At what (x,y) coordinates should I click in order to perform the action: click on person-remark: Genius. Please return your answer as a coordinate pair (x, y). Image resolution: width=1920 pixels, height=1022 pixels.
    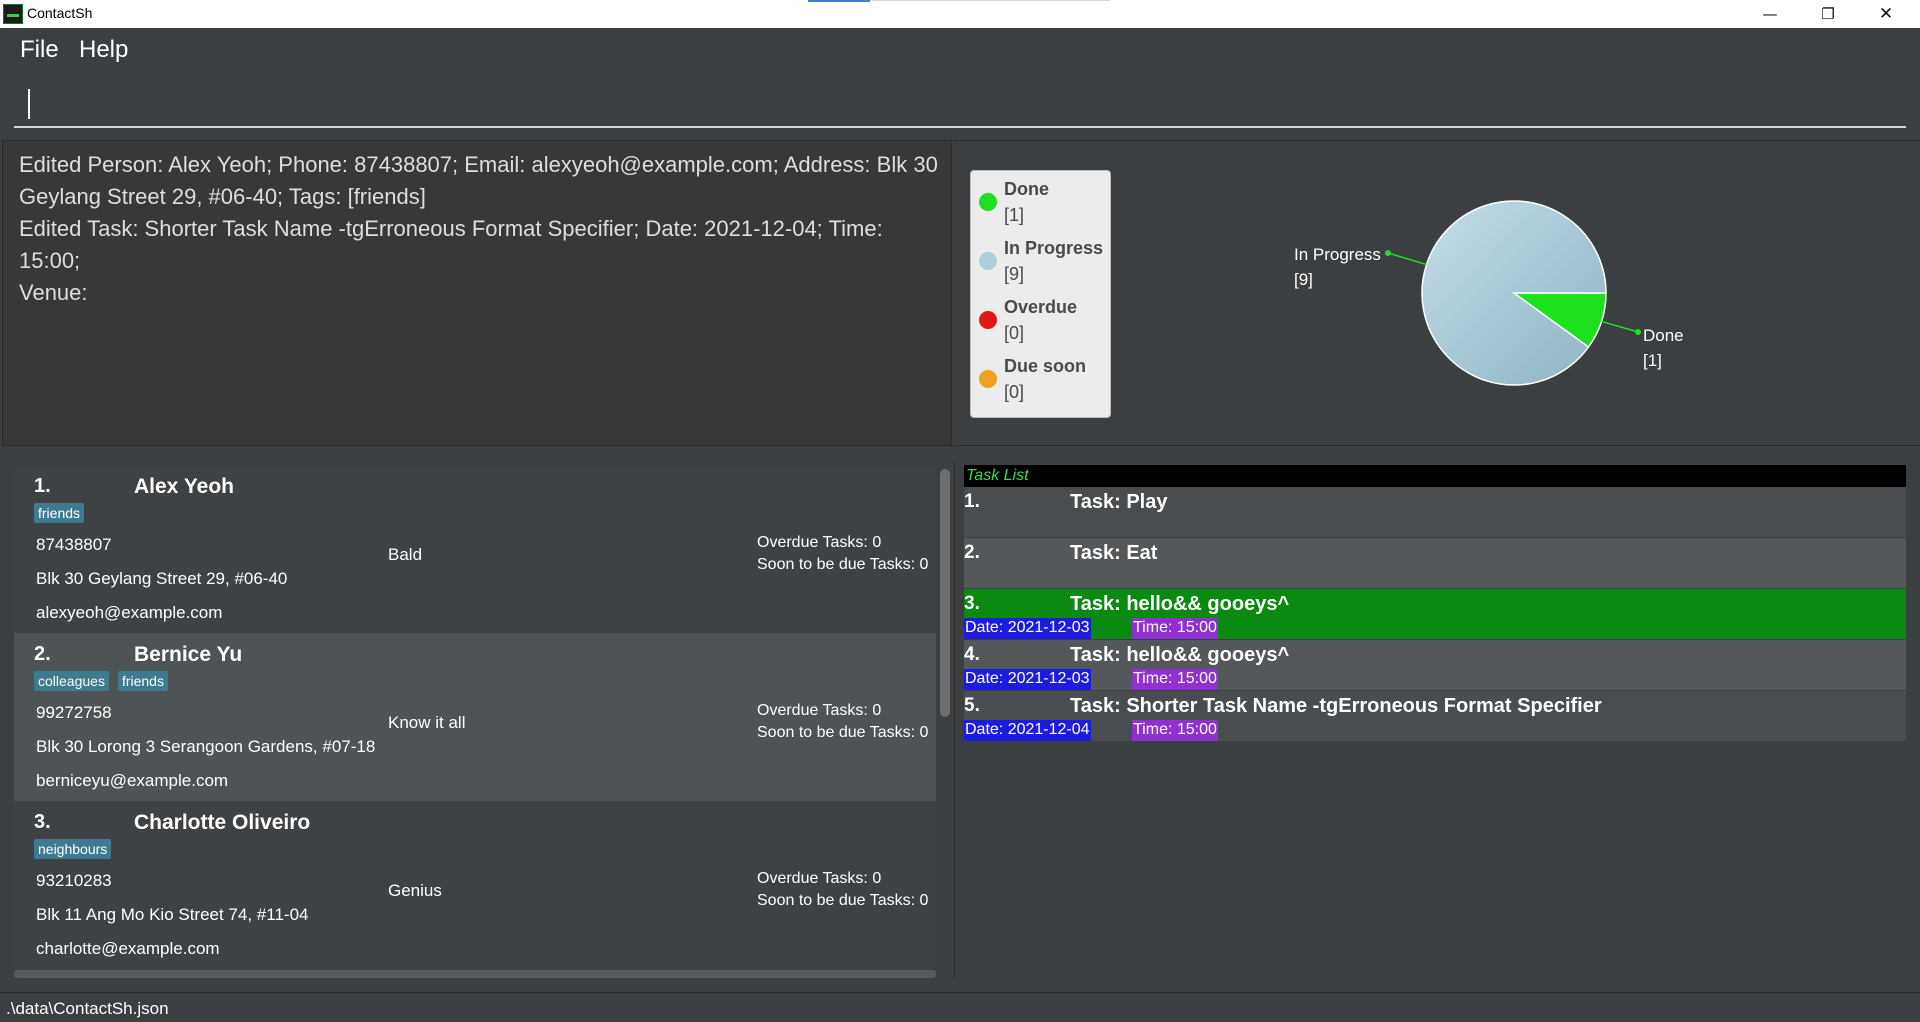
    Looking at the image, I should click on (415, 890).